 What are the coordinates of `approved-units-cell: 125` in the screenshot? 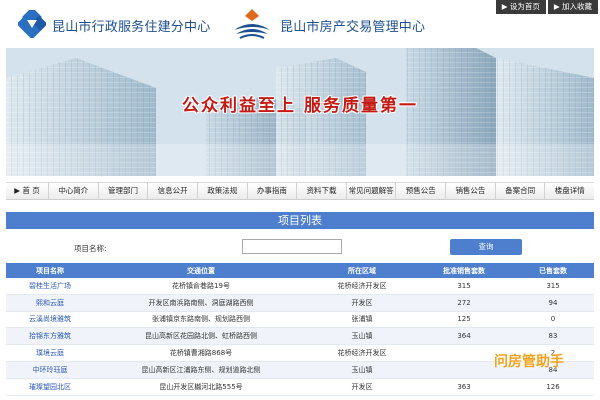 It's located at (464, 320).